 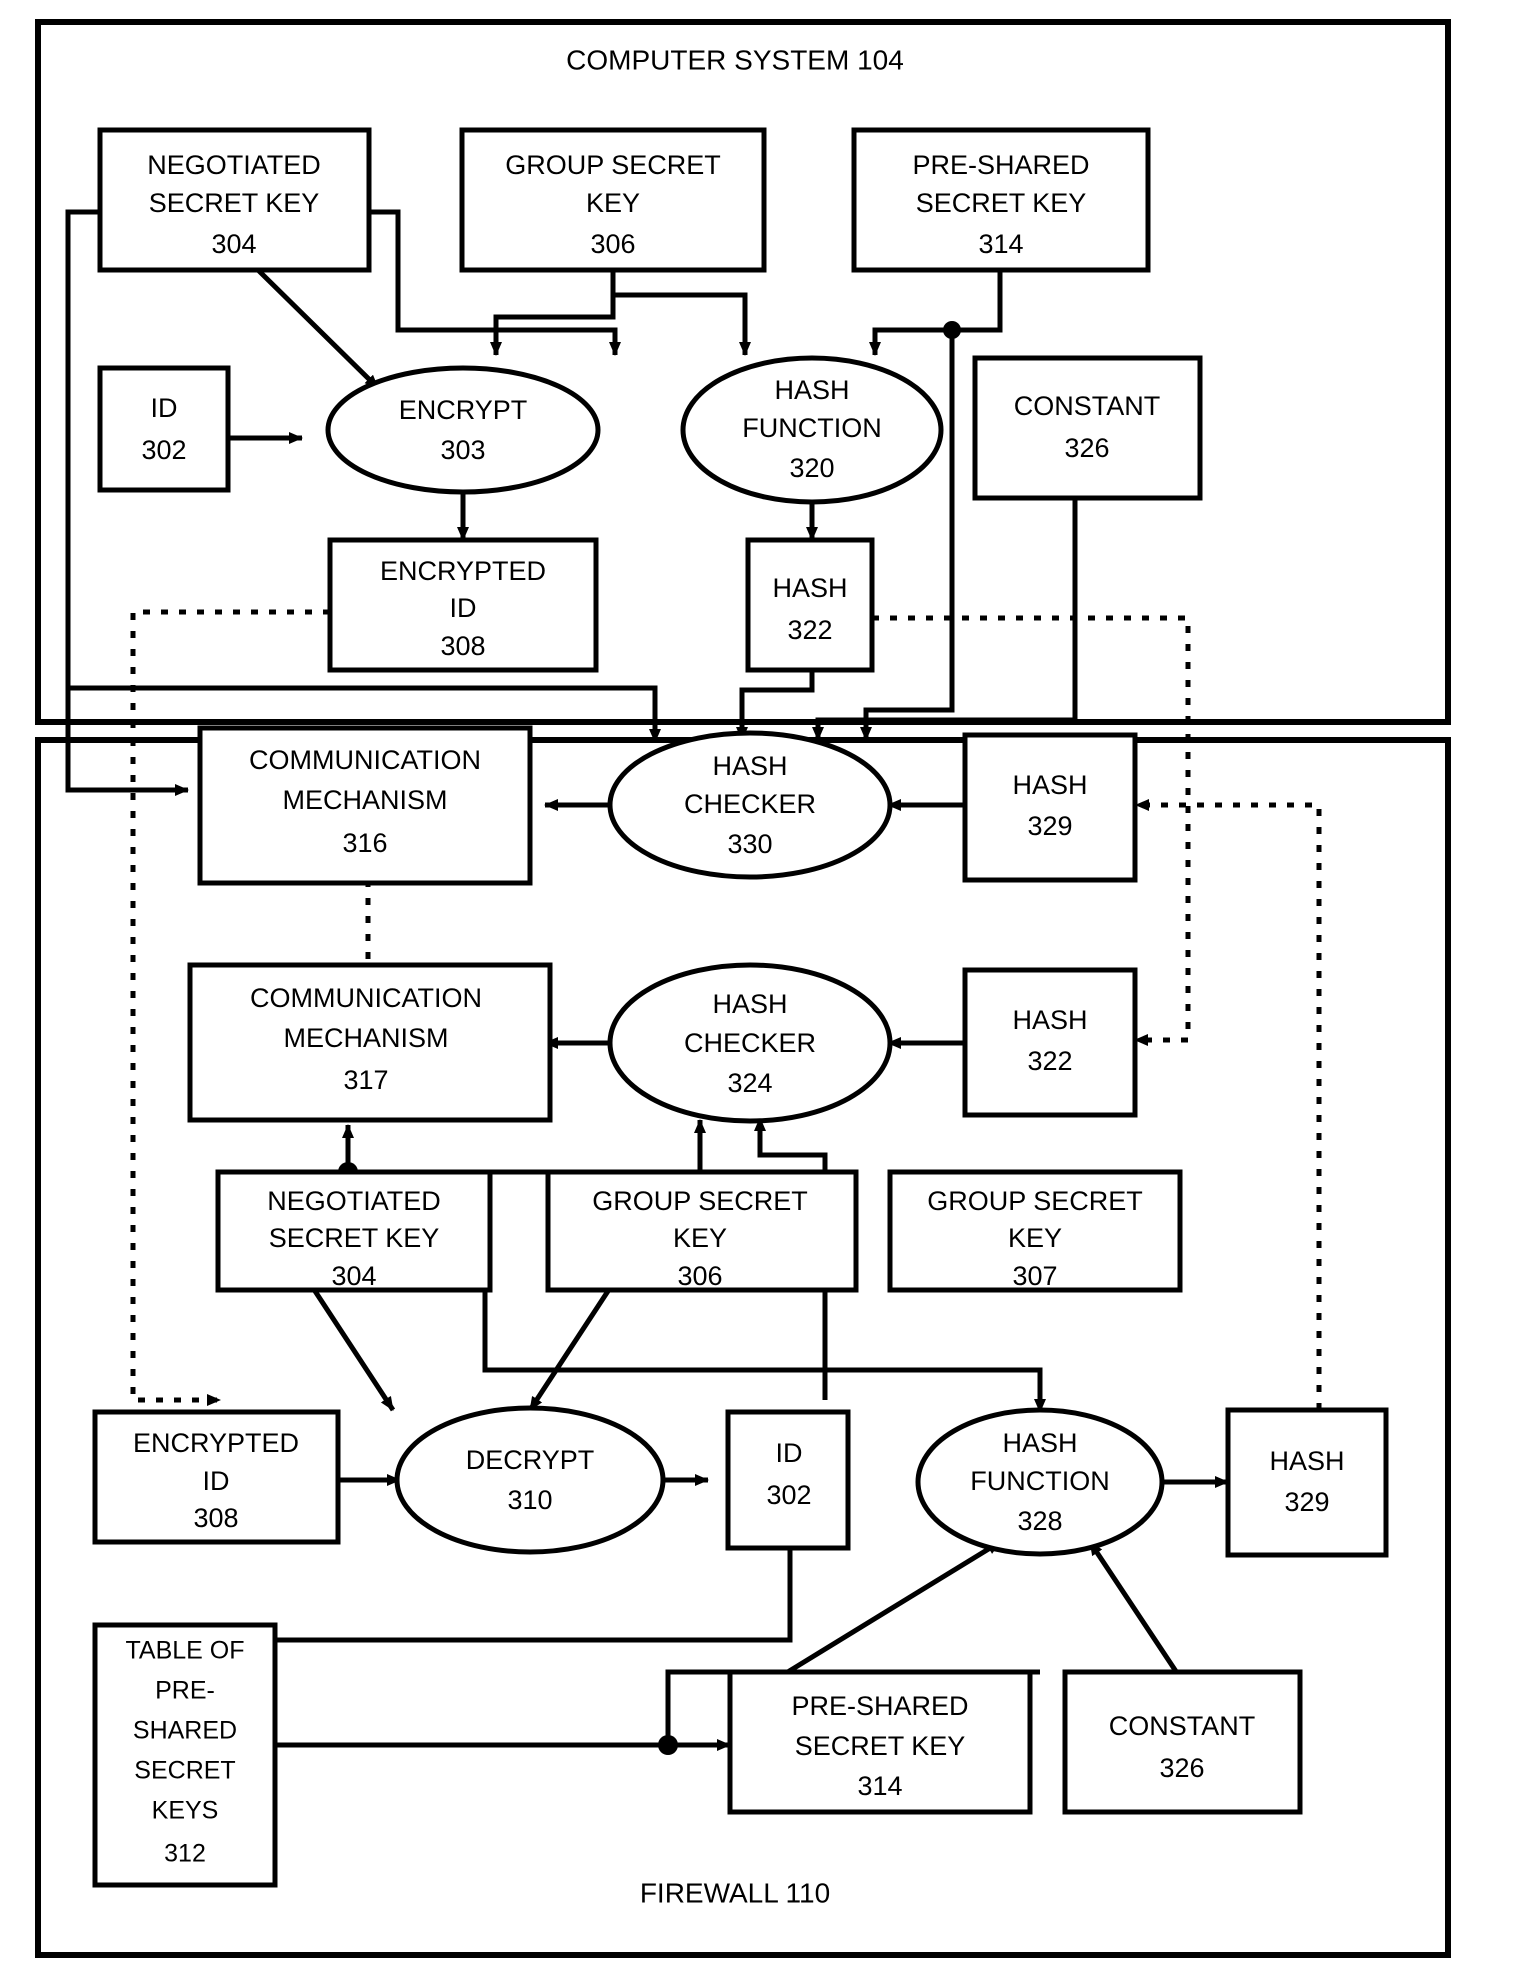 What do you see at coordinates (749, 1083) in the screenshot?
I see `node-line: 324` at bounding box center [749, 1083].